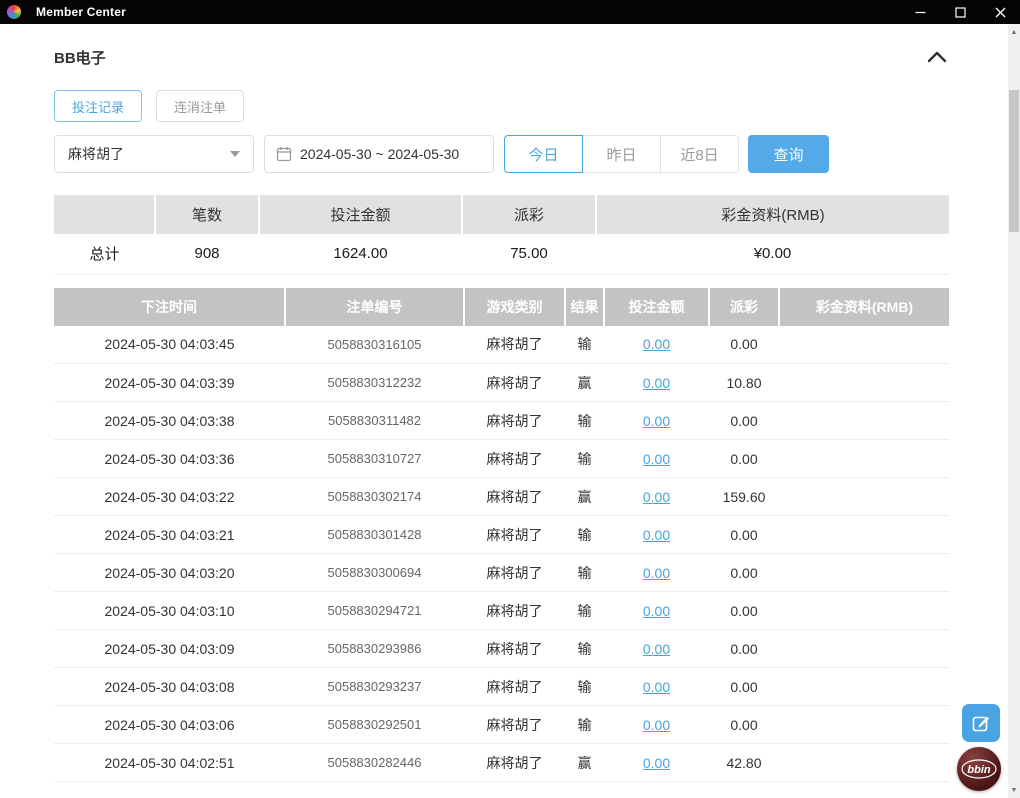 This screenshot has width=1020, height=798. Describe the element at coordinates (207, 254) in the screenshot. I see `summary-count-value: 908` at that location.